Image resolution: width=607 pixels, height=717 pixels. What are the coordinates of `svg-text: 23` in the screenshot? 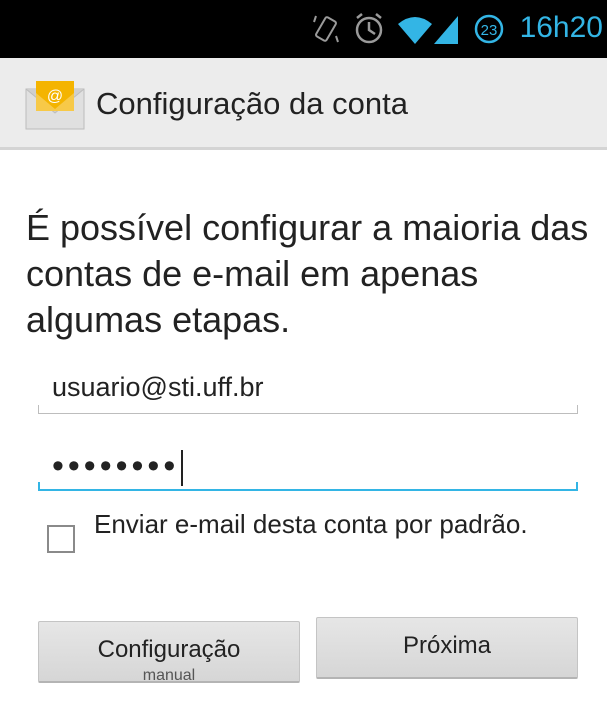 It's located at (489, 30).